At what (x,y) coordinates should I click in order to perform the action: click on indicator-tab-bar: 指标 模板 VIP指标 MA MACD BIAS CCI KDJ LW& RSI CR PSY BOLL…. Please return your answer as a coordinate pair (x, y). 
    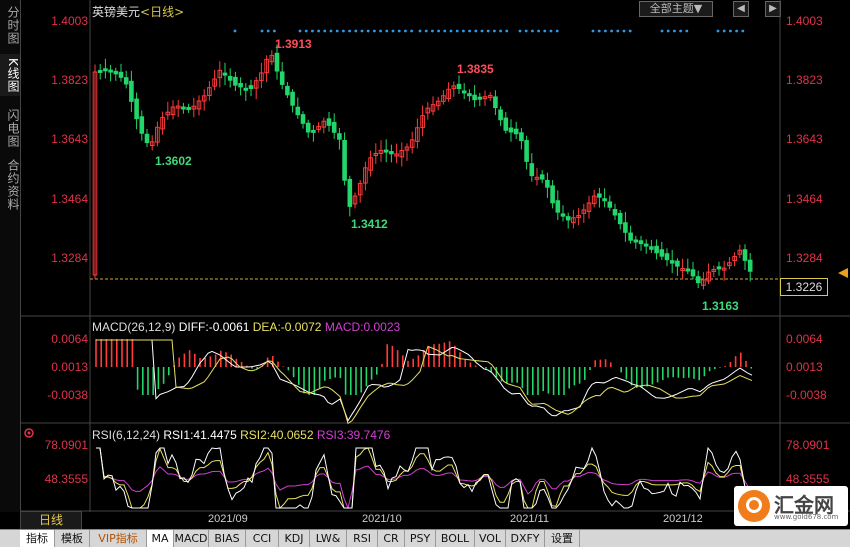
    Looking at the image, I should click on (425, 538).